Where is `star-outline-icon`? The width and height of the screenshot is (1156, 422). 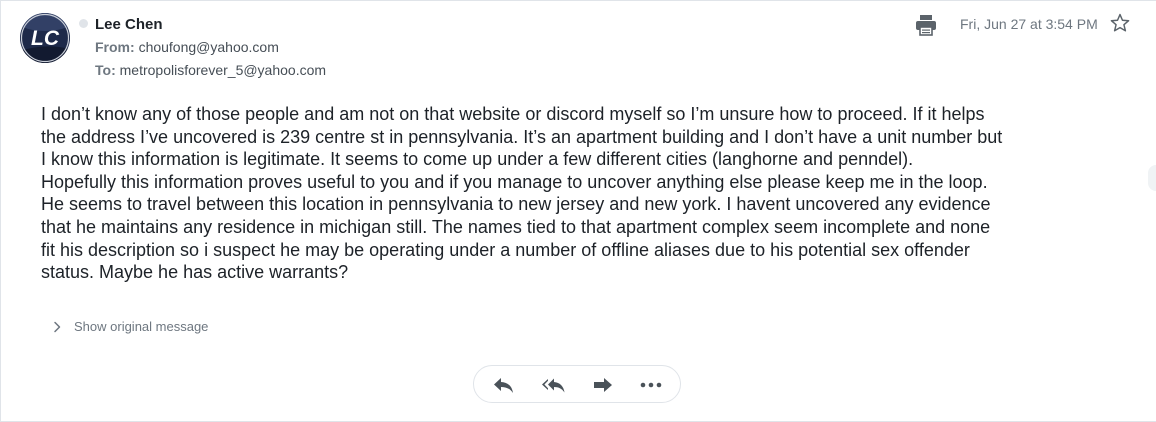
star-outline-icon is located at coordinates (1120, 23).